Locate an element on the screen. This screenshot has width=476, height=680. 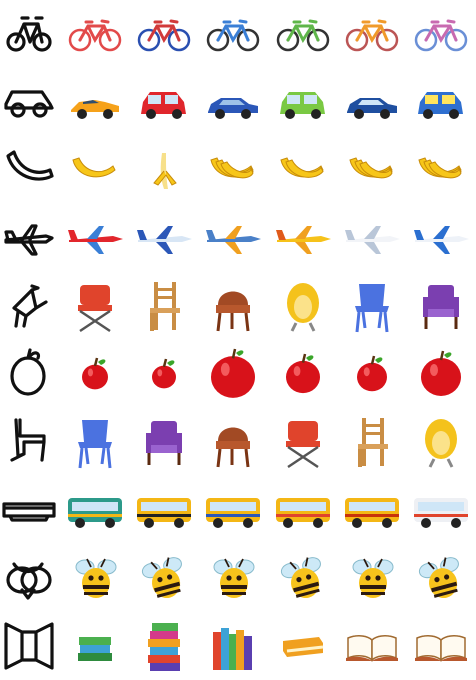
closed-book-icon is located at coordinates (302, 646).